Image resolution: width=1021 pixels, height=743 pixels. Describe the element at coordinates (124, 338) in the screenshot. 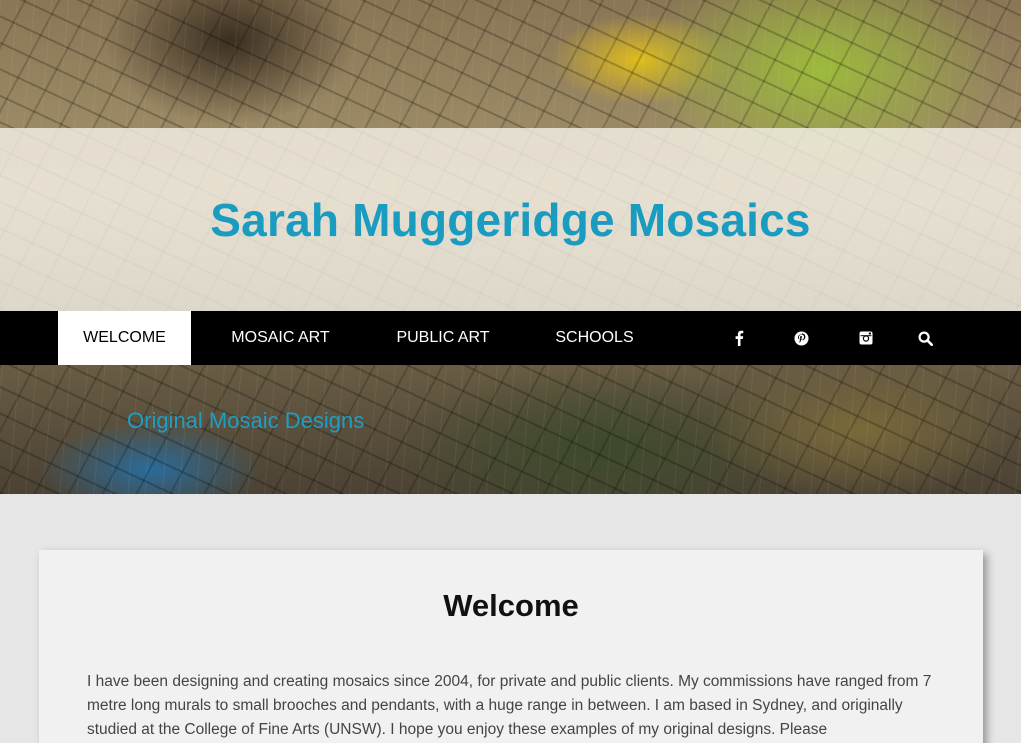

I see `nav-item-welcome: WELCOME` at that location.